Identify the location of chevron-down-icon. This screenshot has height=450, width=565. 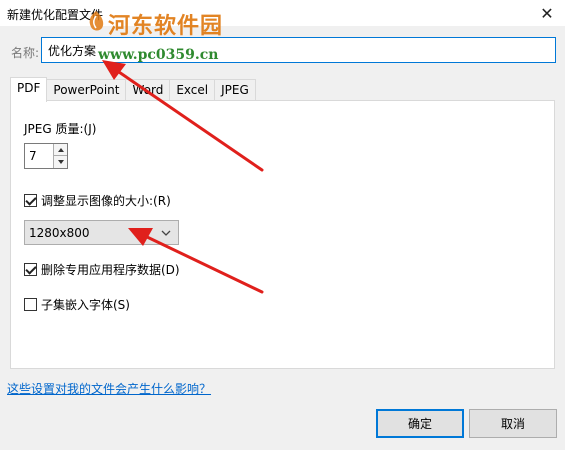
(166, 233).